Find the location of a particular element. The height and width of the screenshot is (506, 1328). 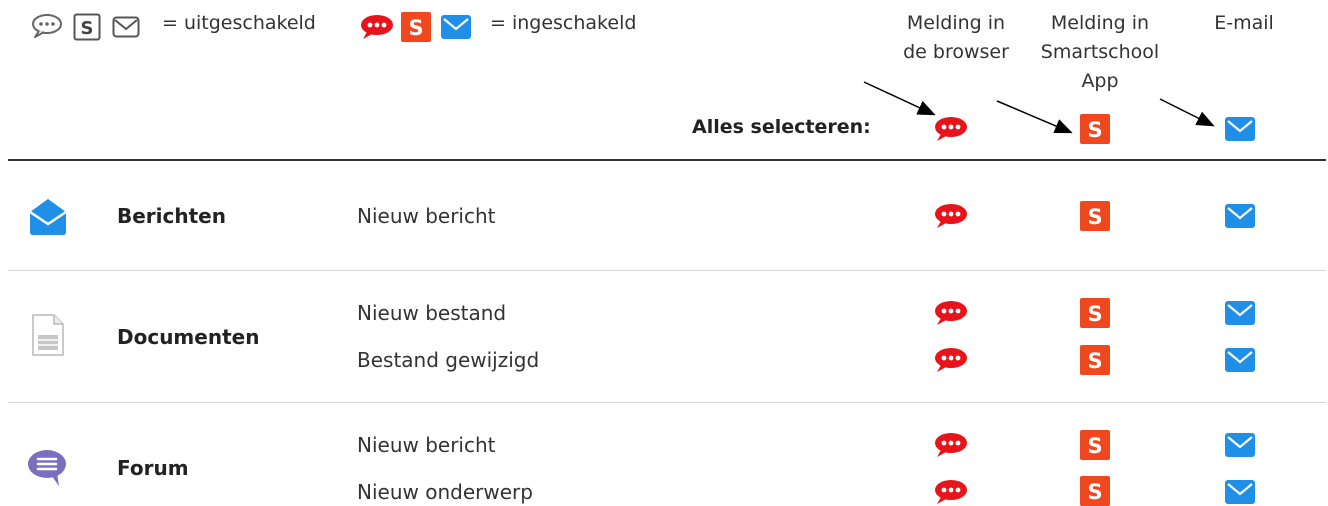

document-icon is located at coordinates (48, 335).